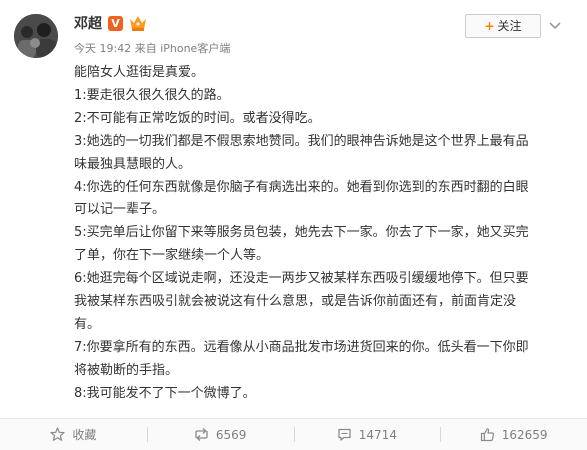 Image resolution: width=587 pixels, height=450 pixels. What do you see at coordinates (301, 279) in the screenshot?
I see `post-line: 6:她逛完每个区域说走啊，还没走一两步又被某样东西吸引缓缓地停下。但只要` at bounding box center [301, 279].